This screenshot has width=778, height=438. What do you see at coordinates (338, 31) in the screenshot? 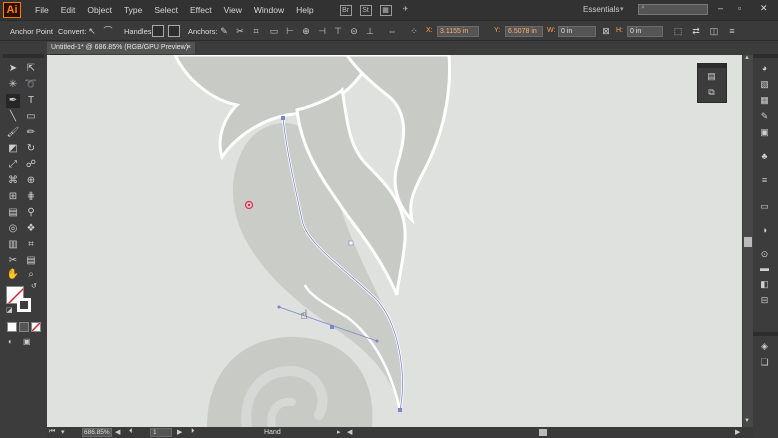
I see `align-top-icon: ⊤` at bounding box center [338, 31].